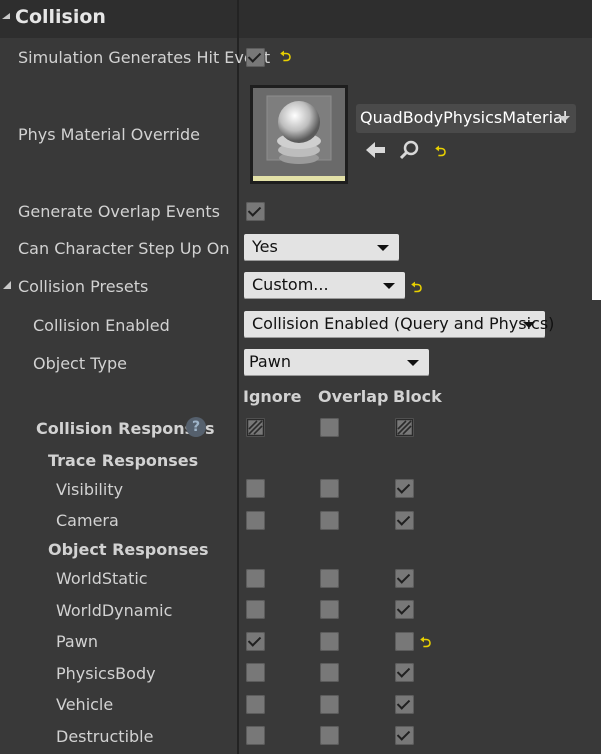 The height and width of the screenshot is (754, 601). I want to click on visibility-overlap-checkbox, so click(329, 488).